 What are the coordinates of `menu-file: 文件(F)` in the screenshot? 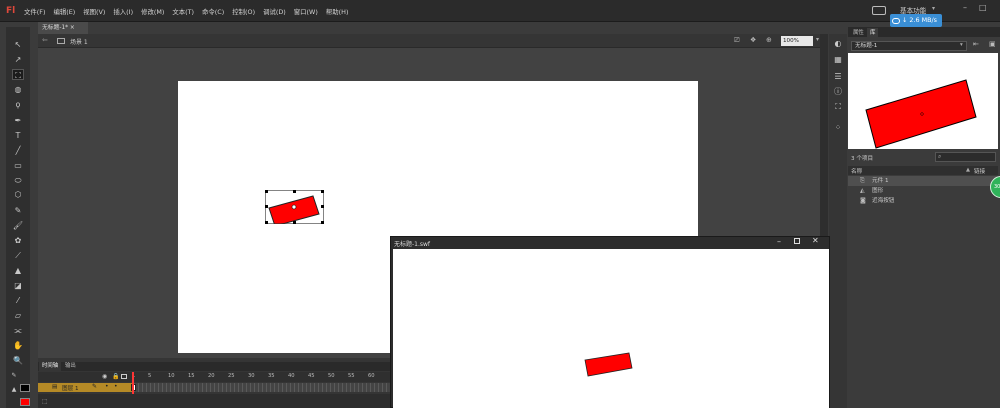 It's located at (34, 11).